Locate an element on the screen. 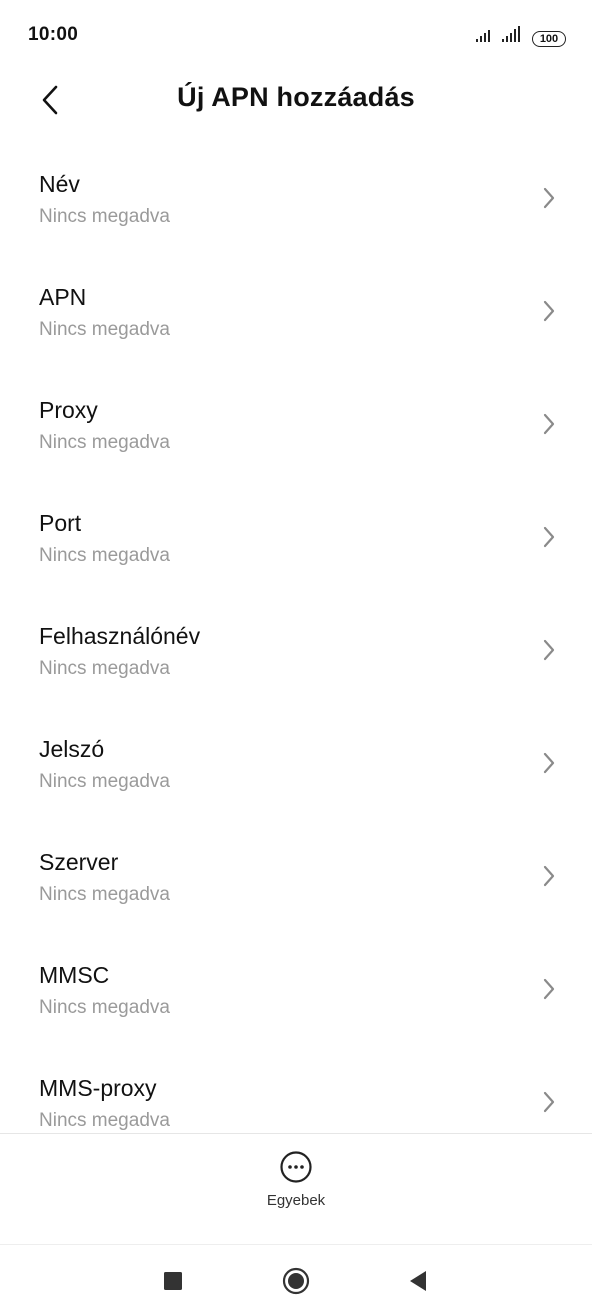 This screenshot has width=592, height=1316. field-label: Felhasználónév is located at coordinates (120, 636).